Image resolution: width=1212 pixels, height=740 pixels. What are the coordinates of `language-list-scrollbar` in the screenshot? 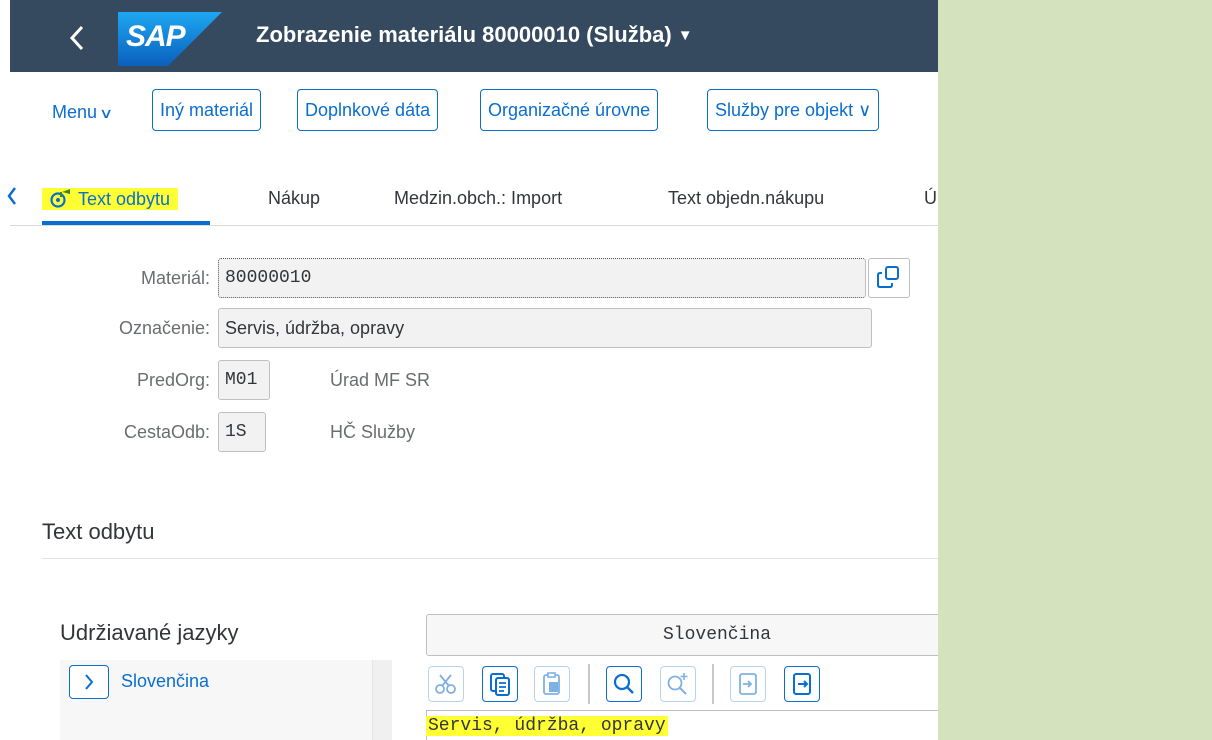 It's located at (382, 700).